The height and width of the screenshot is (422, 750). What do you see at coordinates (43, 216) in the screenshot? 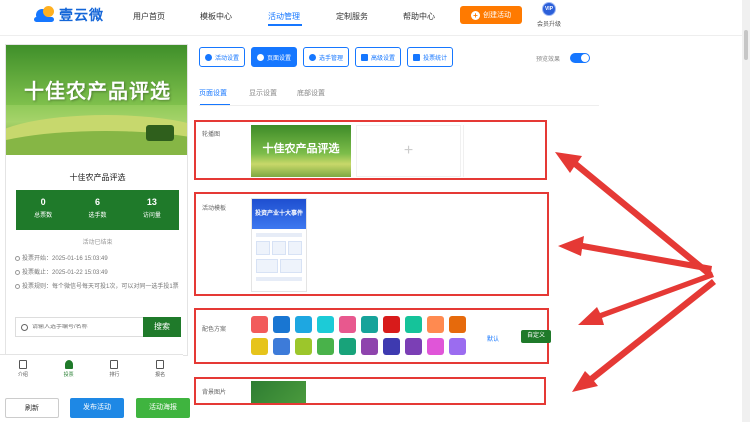
I see `stat-label: 总票数` at bounding box center [43, 216].